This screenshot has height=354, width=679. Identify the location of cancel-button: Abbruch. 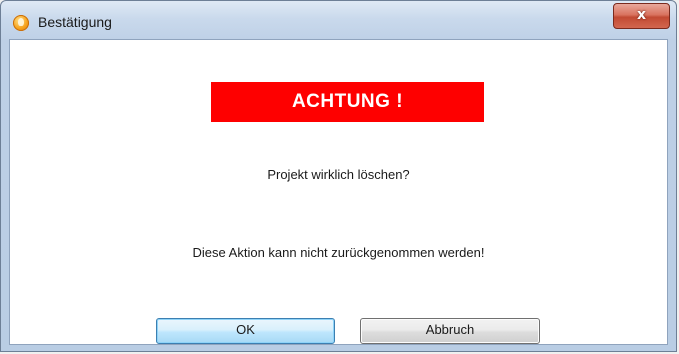
(450, 331).